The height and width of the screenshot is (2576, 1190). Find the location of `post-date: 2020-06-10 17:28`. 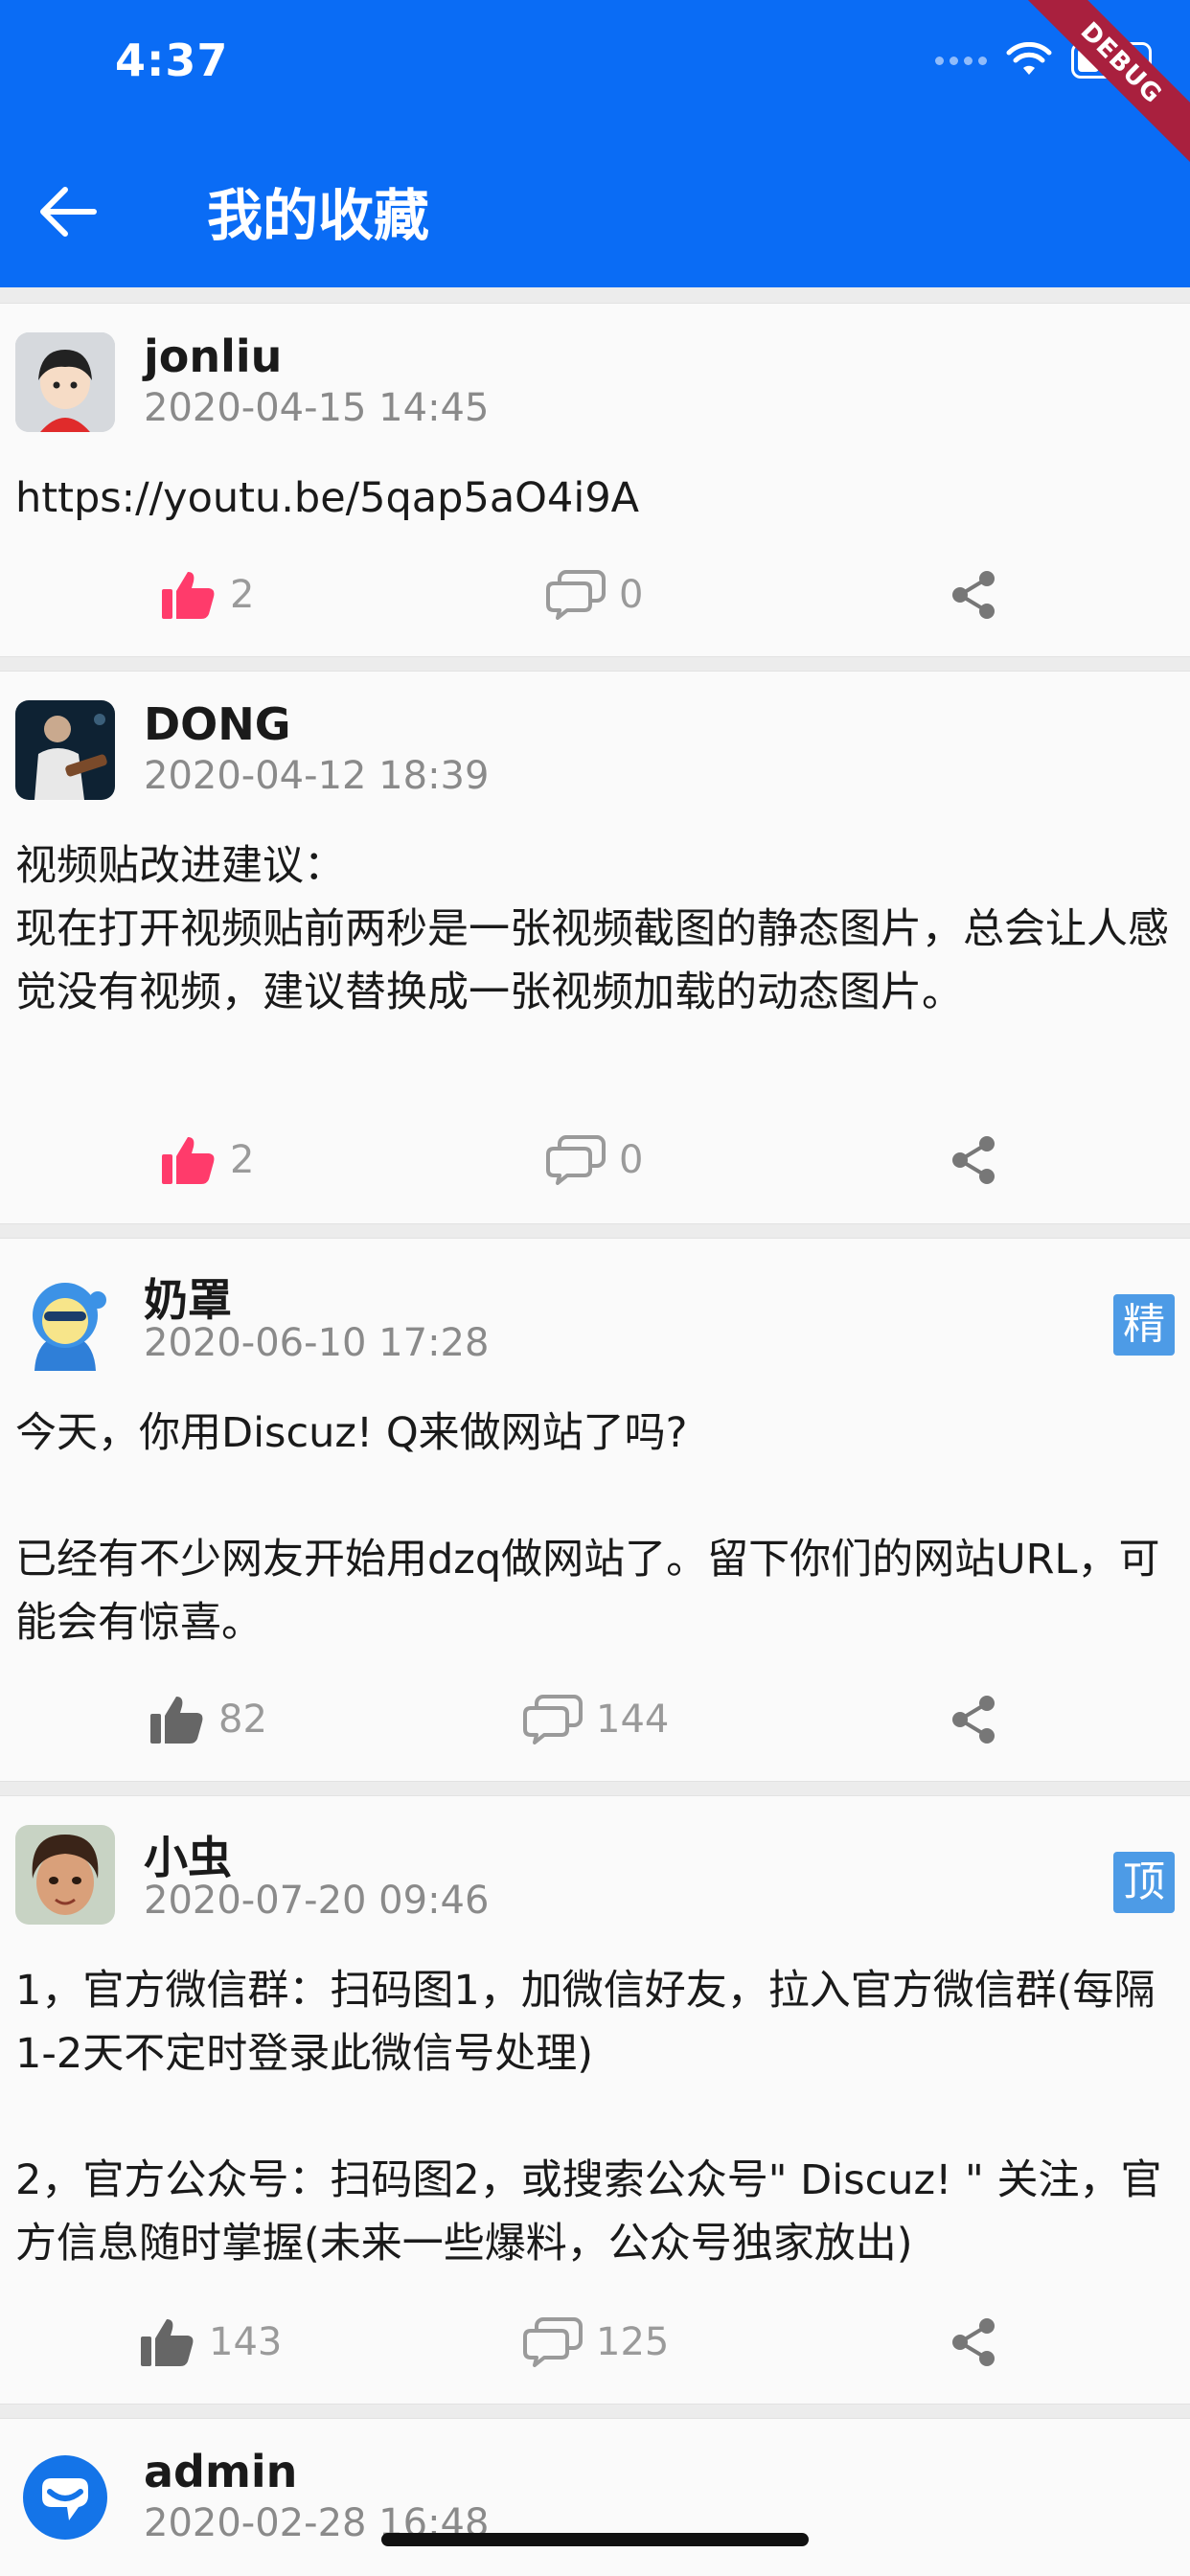

post-date: 2020-06-10 17:28 is located at coordinates (317, 1343).